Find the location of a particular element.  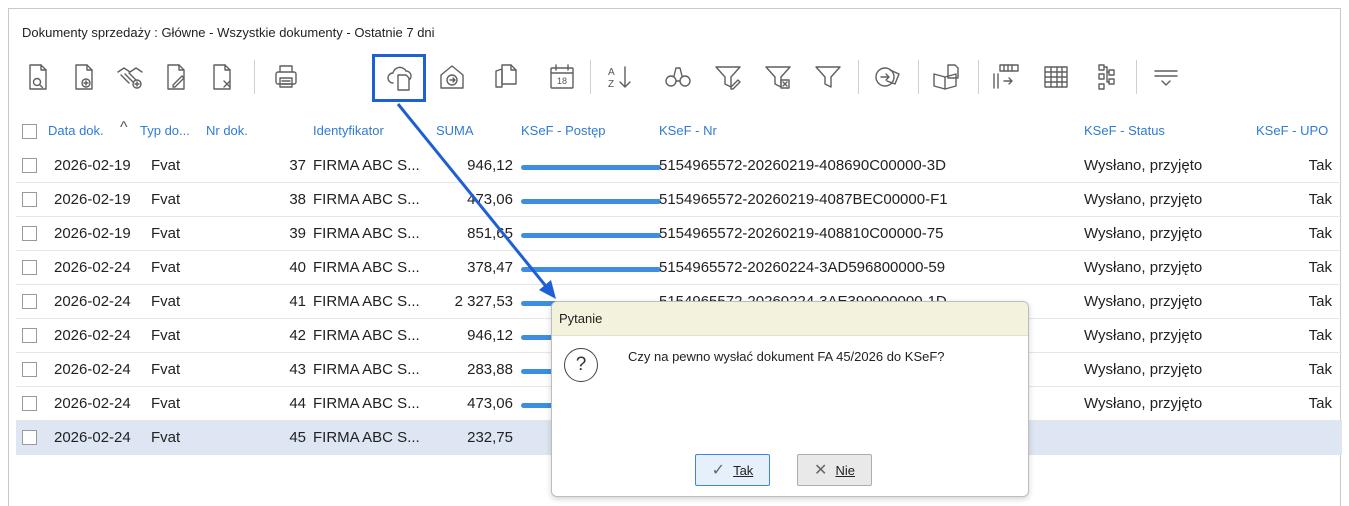

svg-text: A is located at coordinates (611, 72).